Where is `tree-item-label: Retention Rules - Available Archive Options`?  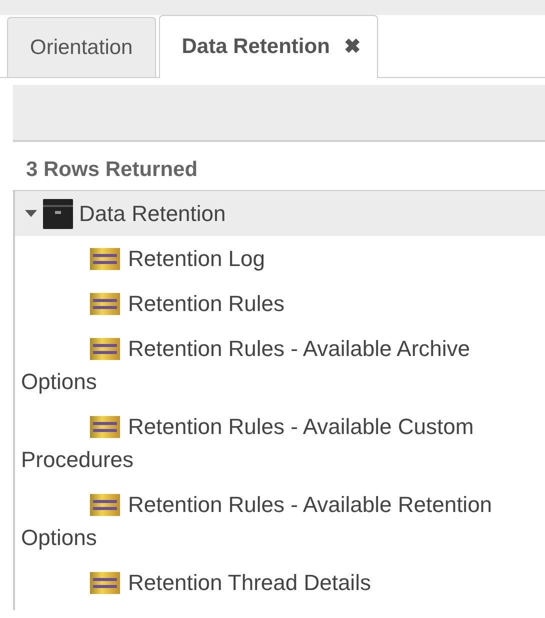 tree-item-label: Retention Rules - Available Archive Options is located at coordinates (267, 365).